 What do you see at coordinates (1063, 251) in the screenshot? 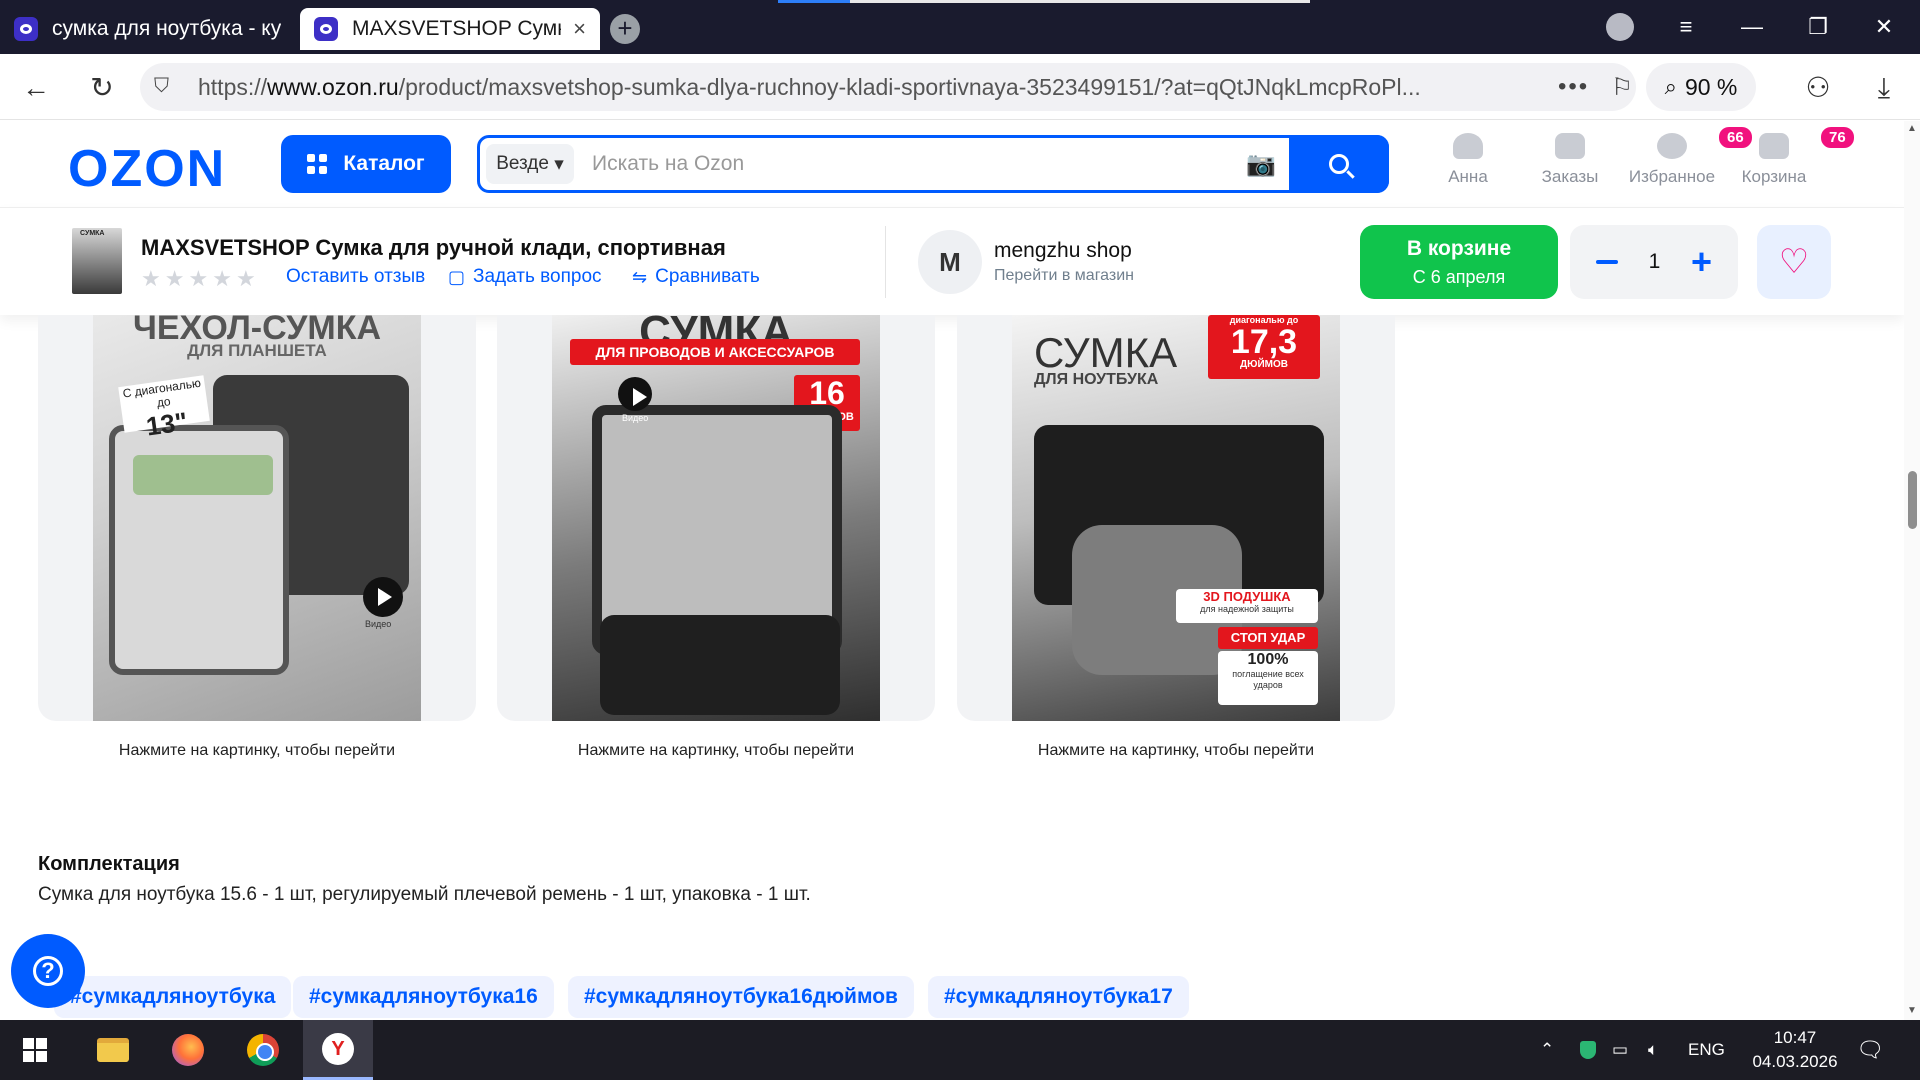
I see `shop-name: mengzhu shop` at bounding box center [1063, 251].